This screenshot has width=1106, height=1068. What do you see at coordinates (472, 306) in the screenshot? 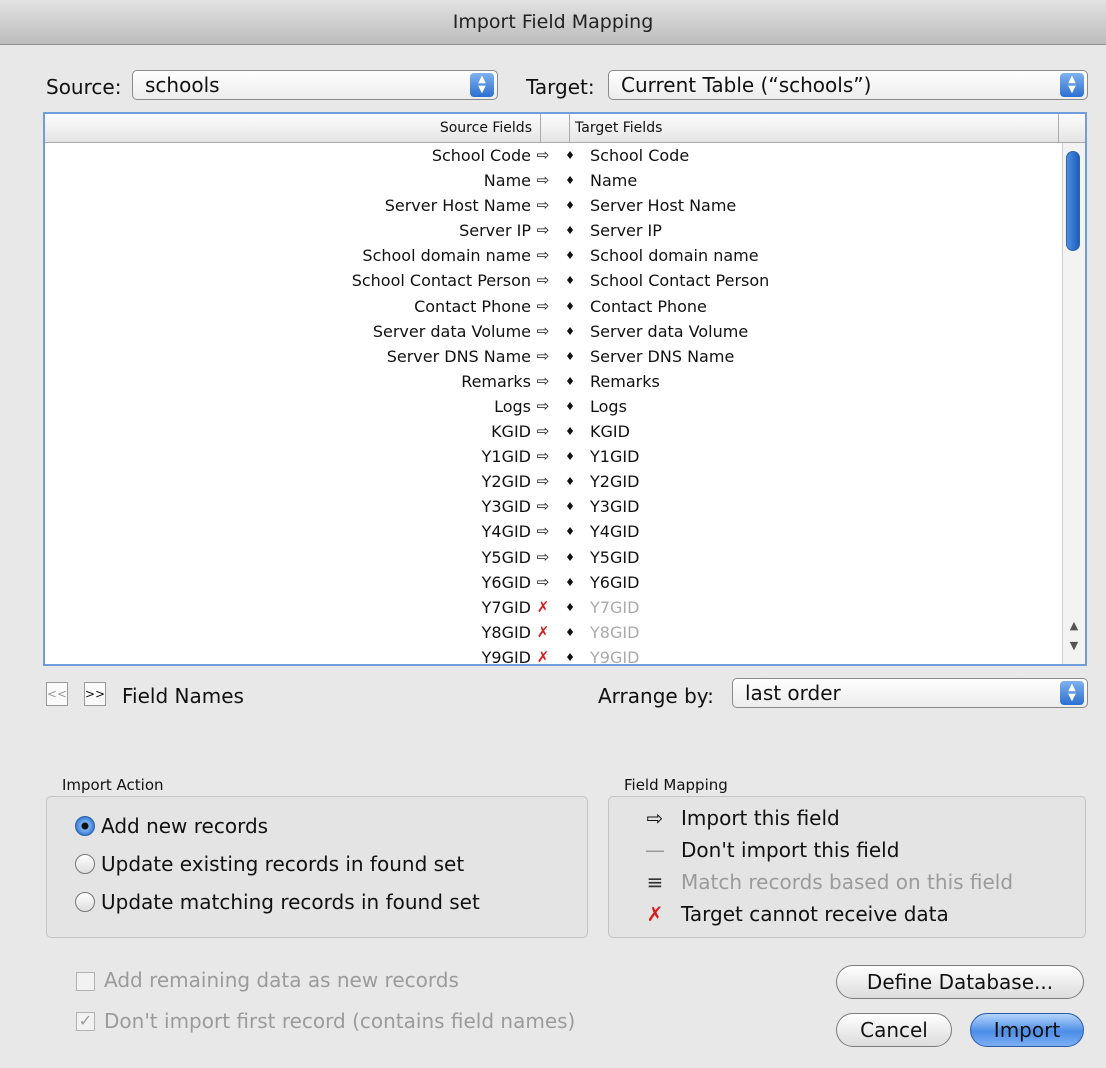
I see `source-field-cell: Contact Phone` at bounding box center [472, 306].